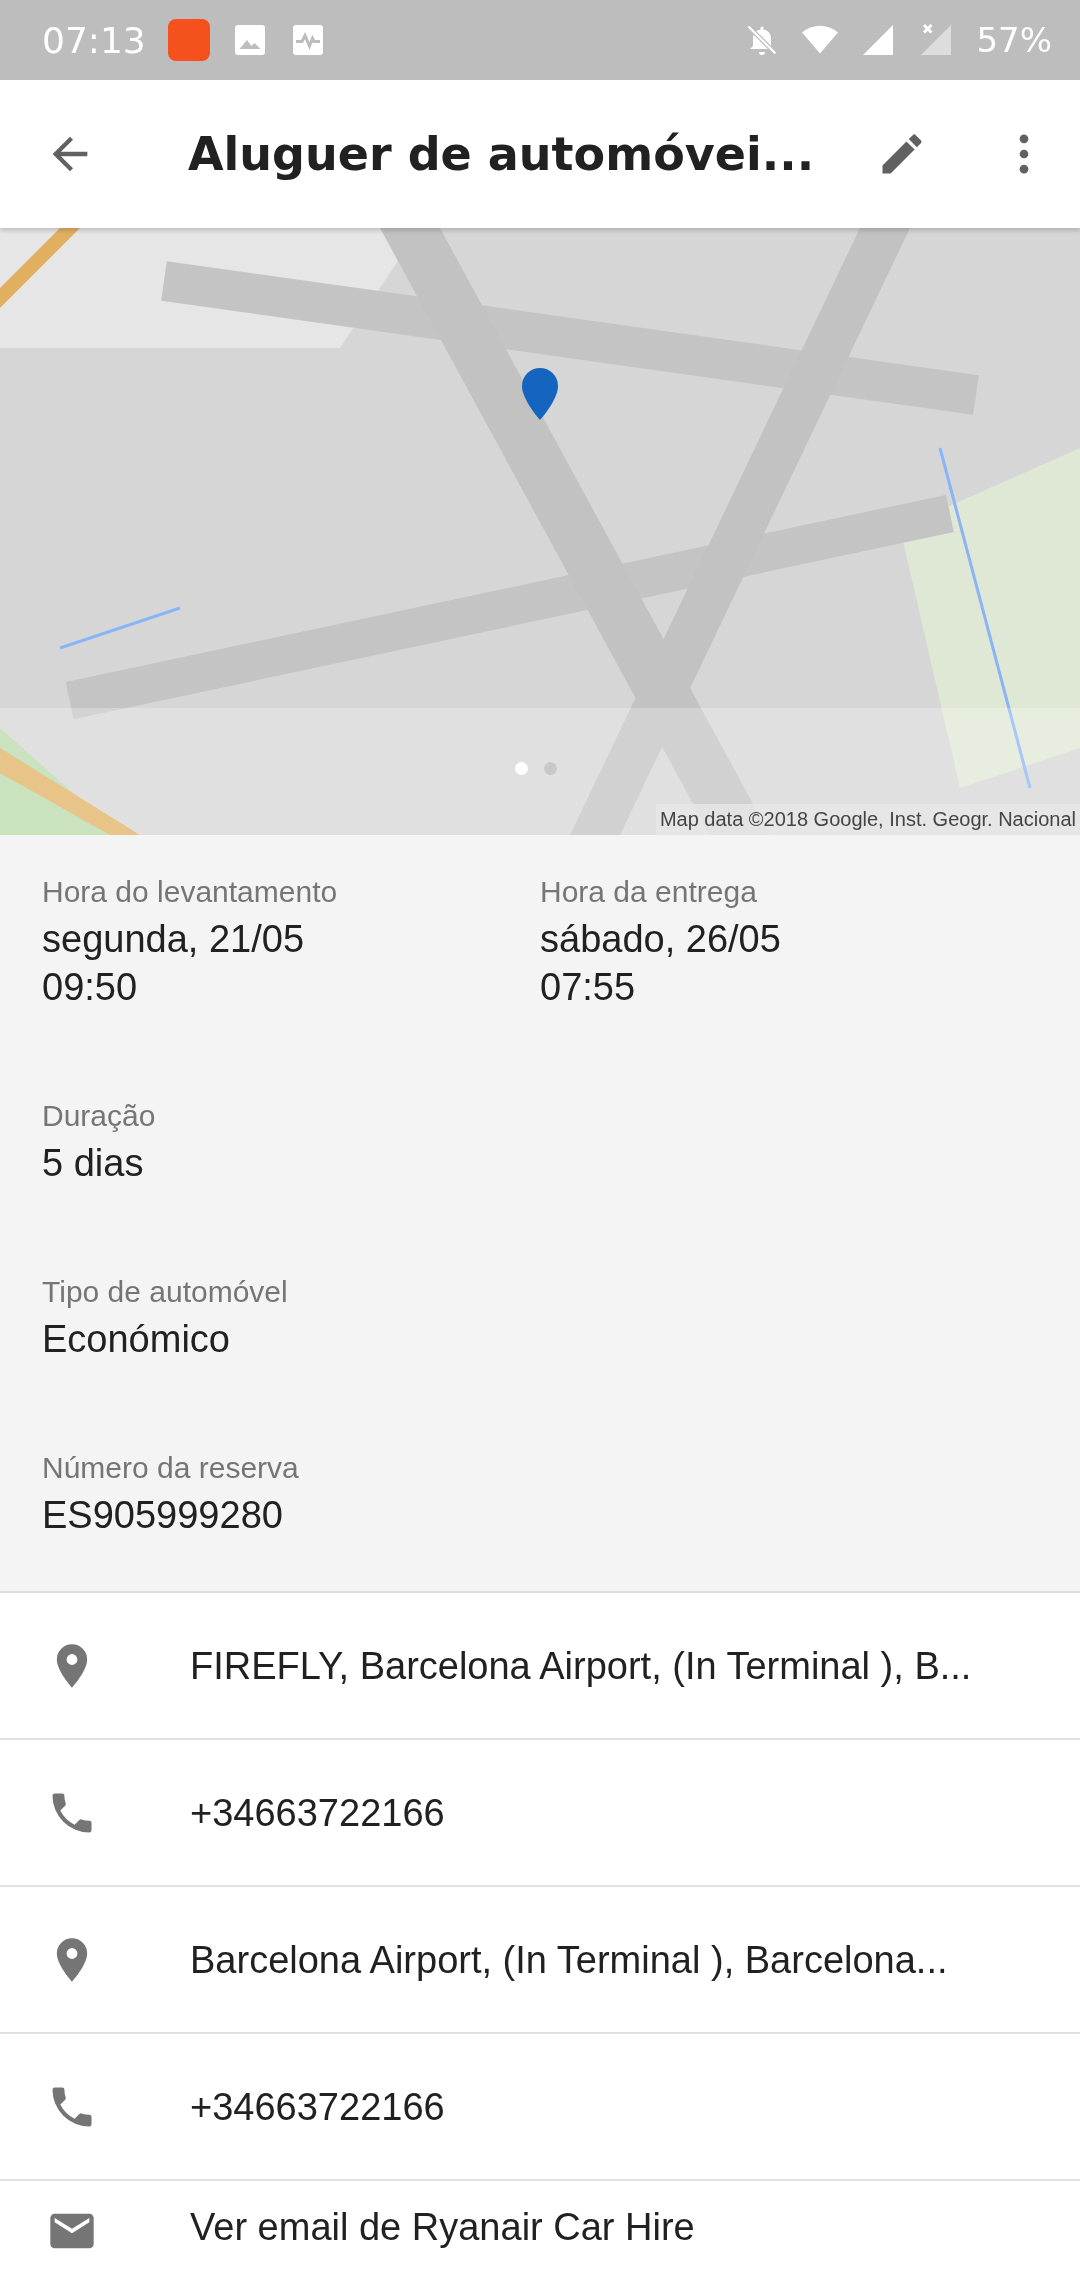  Describe the element at coordinates (165, 1292) in the screenshot. I see `detail-label: Tipo de automóvel` at that location.